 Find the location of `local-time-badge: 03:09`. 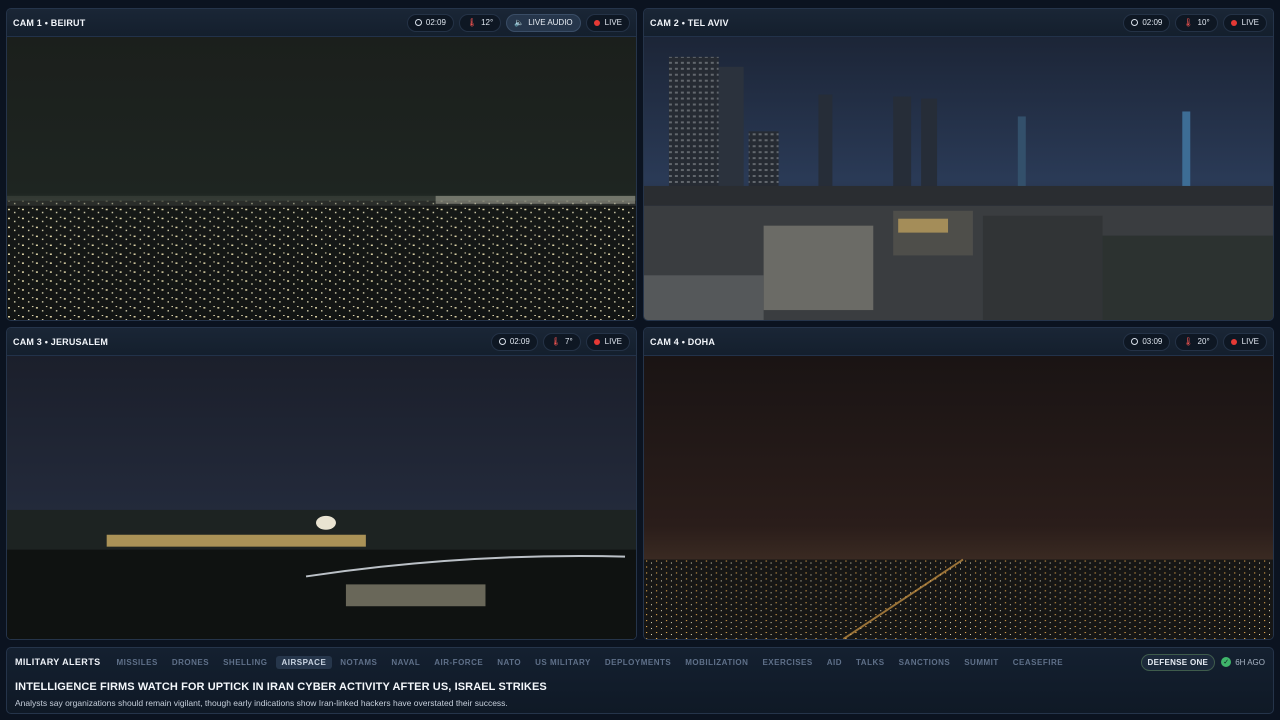

local-time-badge: 03:09 is located at coordinates (1147, 341).